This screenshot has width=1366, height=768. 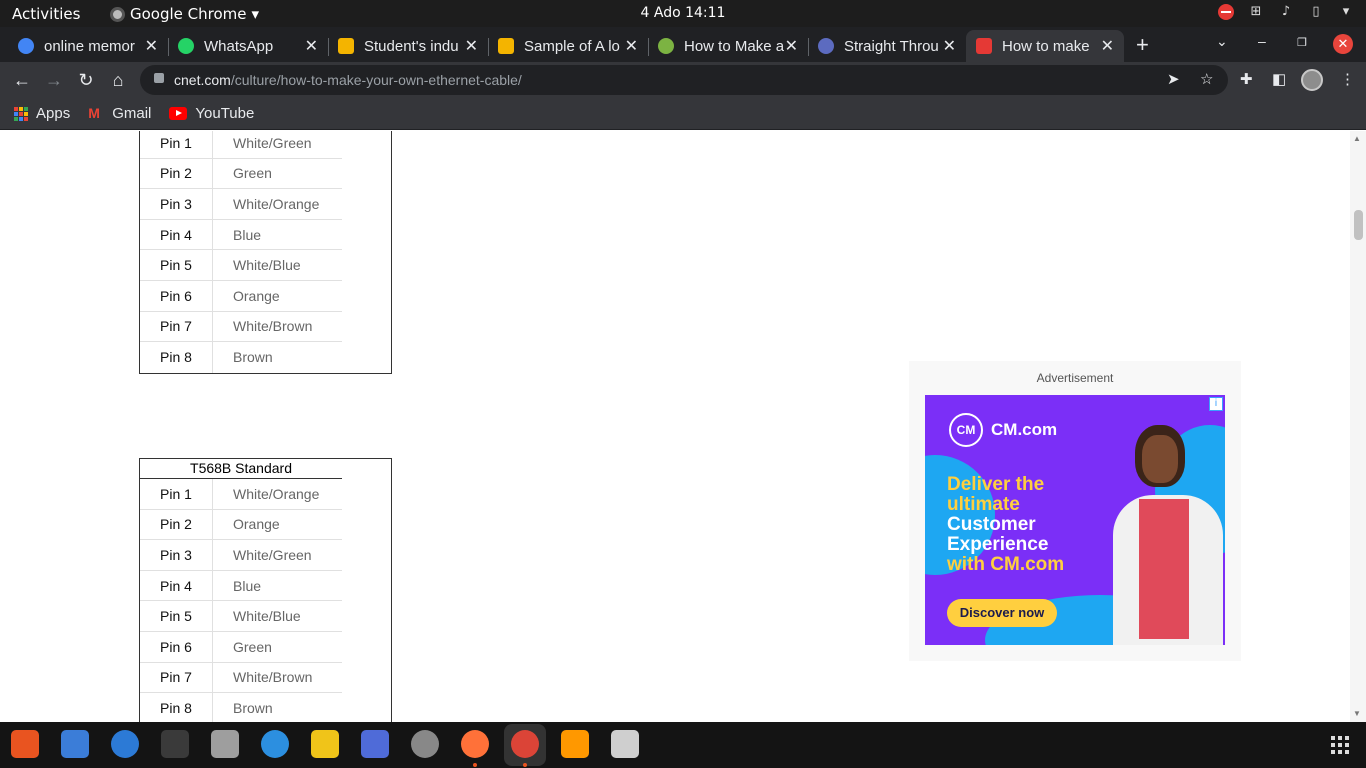 What do you see at coordinates (1045, 46) in the screenshot?
I see `tab-7-active: How to make ✕` at bounding box center [1045, 46].